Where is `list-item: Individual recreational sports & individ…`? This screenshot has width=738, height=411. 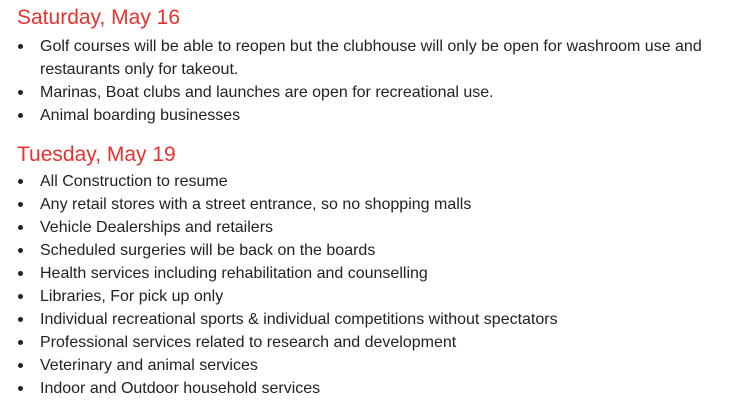 list-item: Individual recreational sports & individ… is located at coordinates (368, 319).